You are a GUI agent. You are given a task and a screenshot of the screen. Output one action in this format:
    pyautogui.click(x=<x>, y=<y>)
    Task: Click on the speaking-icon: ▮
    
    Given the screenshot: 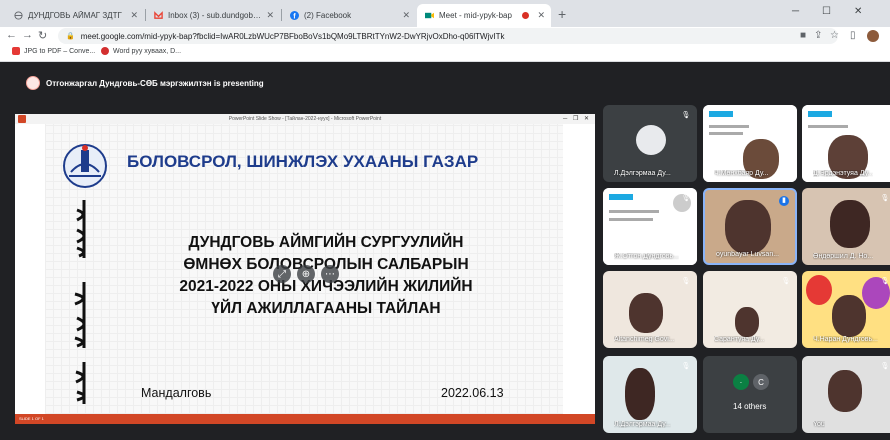 What is the action you would take?
    pyautogui.click(x=784, y=201)
    